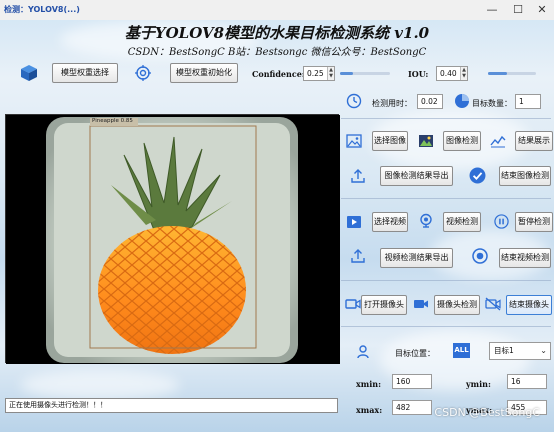 This screenshot has height=432, width=554. What do you see at coordinates (529, 305) in the screenshot?
I see `stop-camera-button: 结束摄像头` at bounding box center [529, 305].